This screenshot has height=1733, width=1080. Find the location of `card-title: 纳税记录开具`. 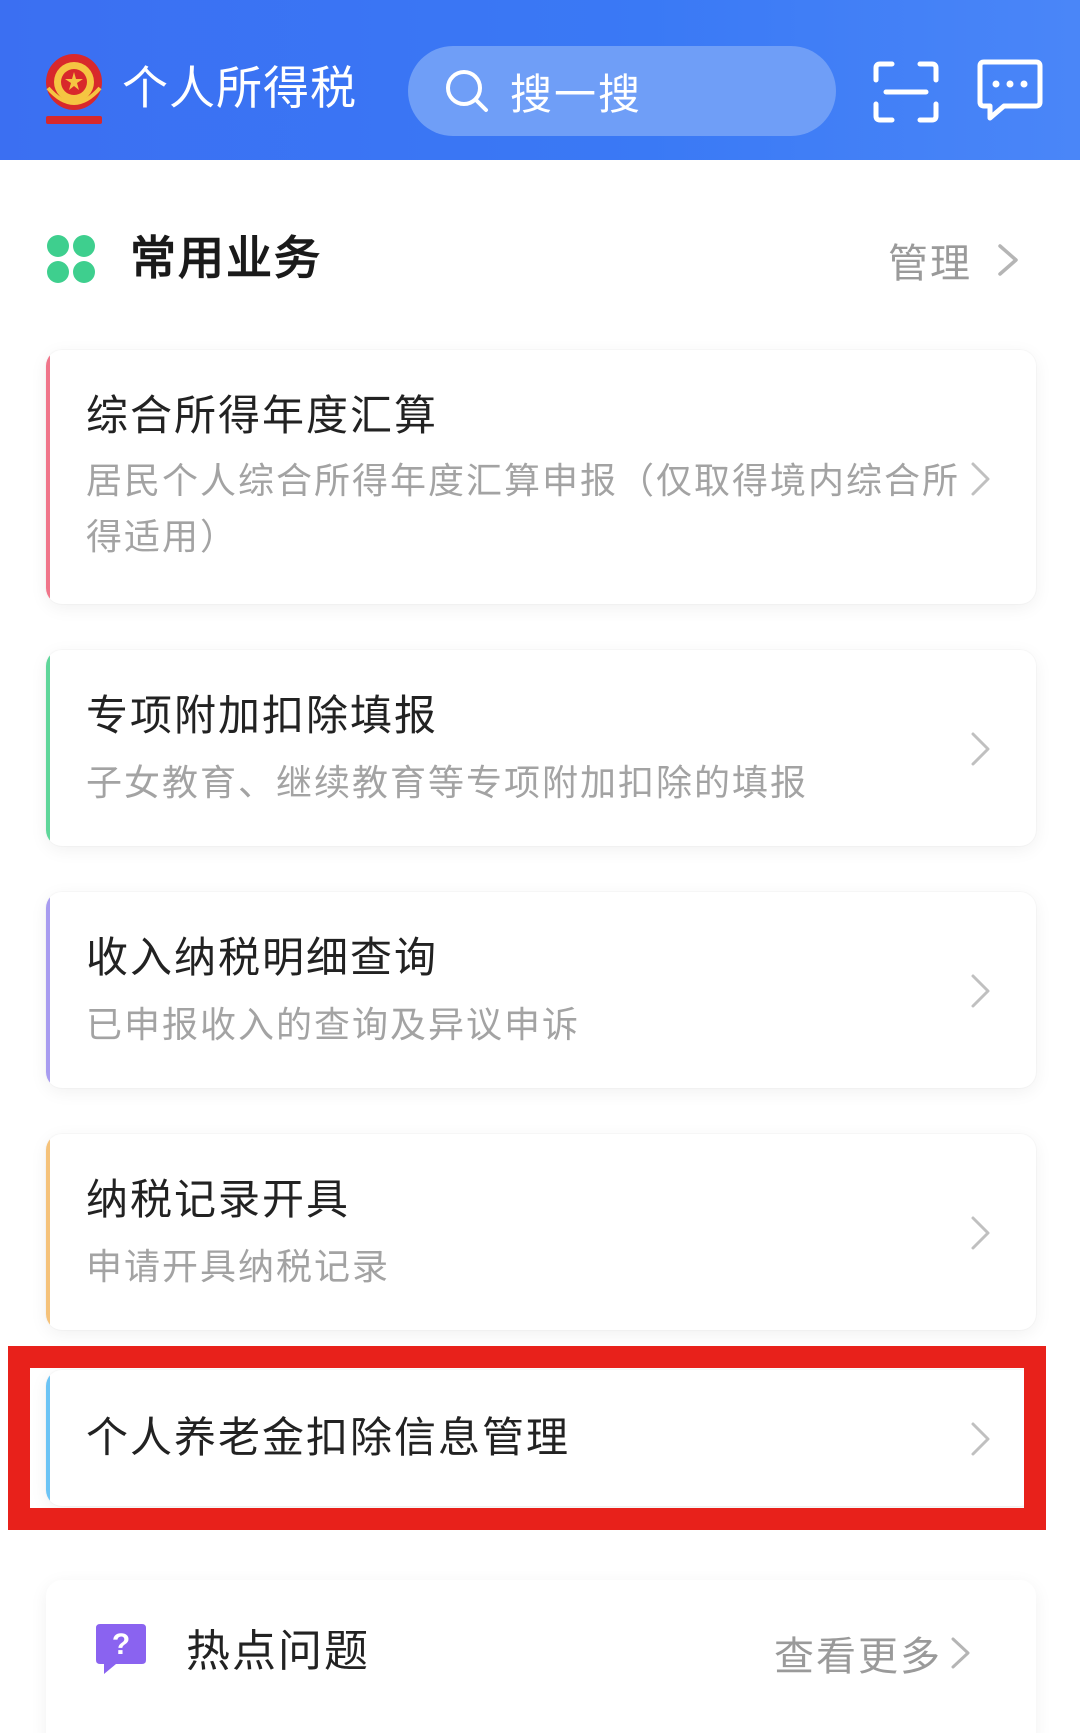

card-title: 纳税记录开具 is located at coordinates (218, 1199).